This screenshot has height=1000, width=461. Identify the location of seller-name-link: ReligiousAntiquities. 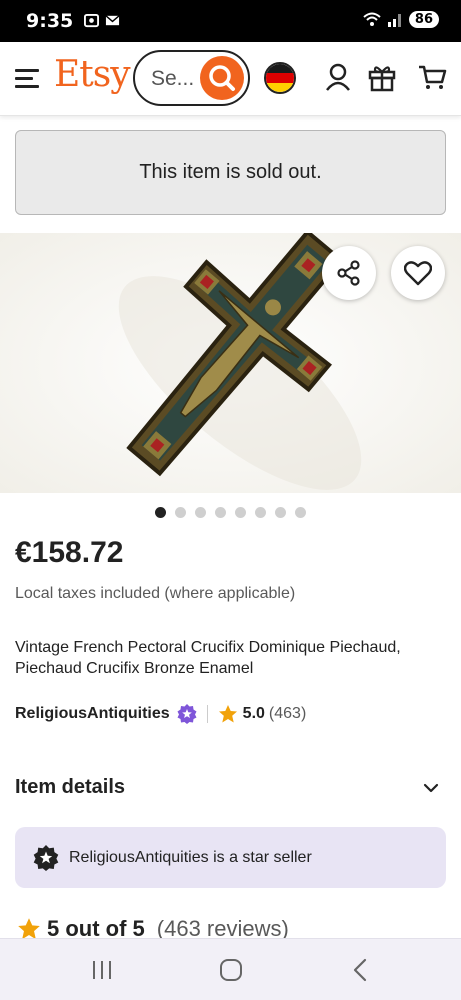
(92, 714).